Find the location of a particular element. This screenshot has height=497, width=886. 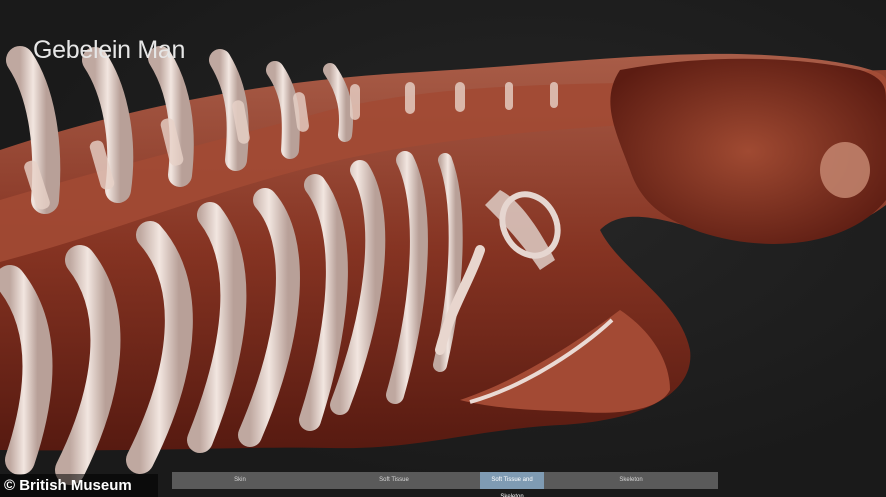

femoral-head is located at coordinates (845, 170).